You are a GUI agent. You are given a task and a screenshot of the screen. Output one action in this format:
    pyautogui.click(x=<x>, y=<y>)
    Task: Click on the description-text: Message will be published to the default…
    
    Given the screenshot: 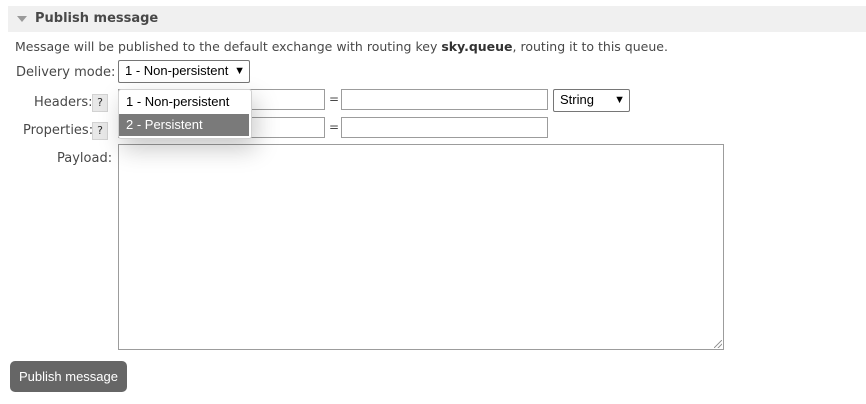 What is the action you would take?
    pyautogui.click(x=228, y=46)
    